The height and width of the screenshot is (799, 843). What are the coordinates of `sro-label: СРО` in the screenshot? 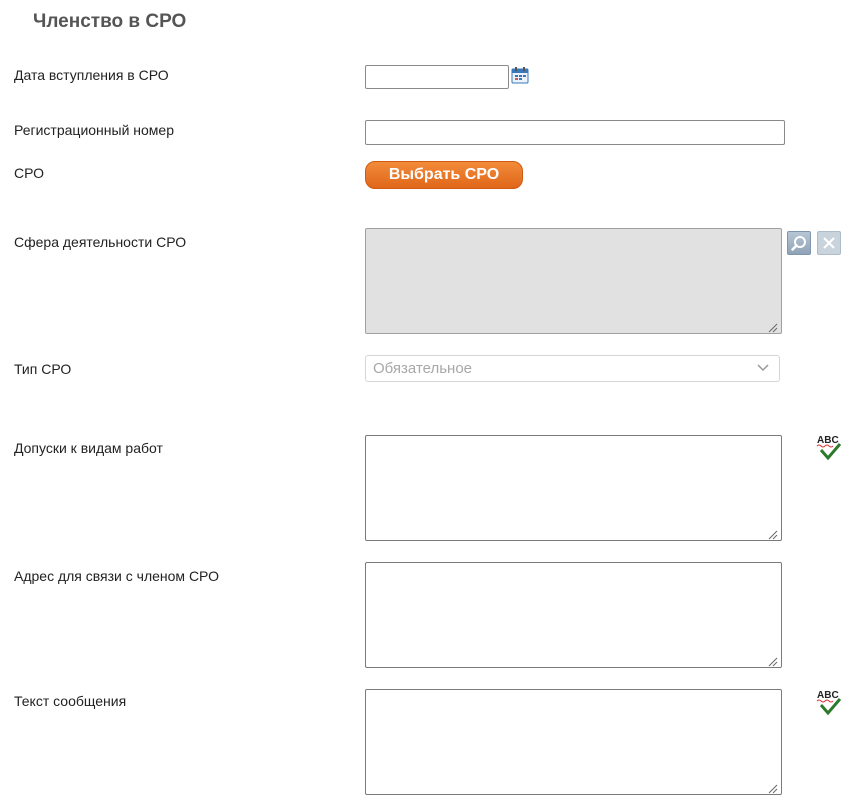 It's located at (29, 173).